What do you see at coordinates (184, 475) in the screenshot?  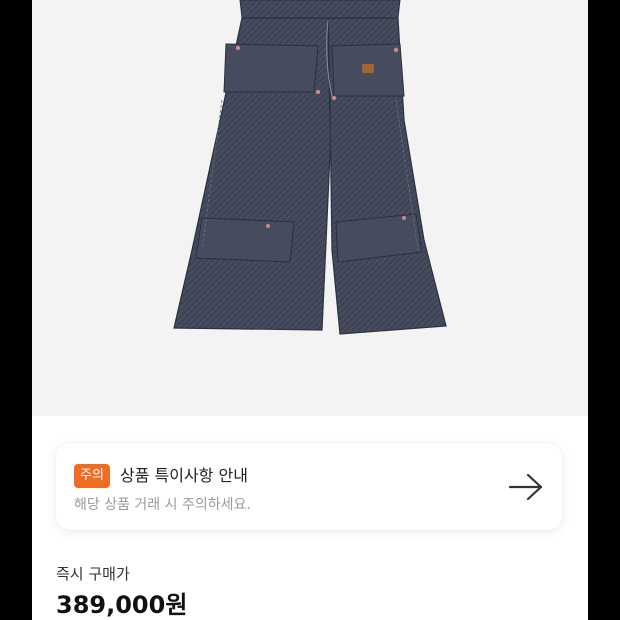 I see `notice-title: 상품 특이사항 안내` at bounding box center [184, 475].